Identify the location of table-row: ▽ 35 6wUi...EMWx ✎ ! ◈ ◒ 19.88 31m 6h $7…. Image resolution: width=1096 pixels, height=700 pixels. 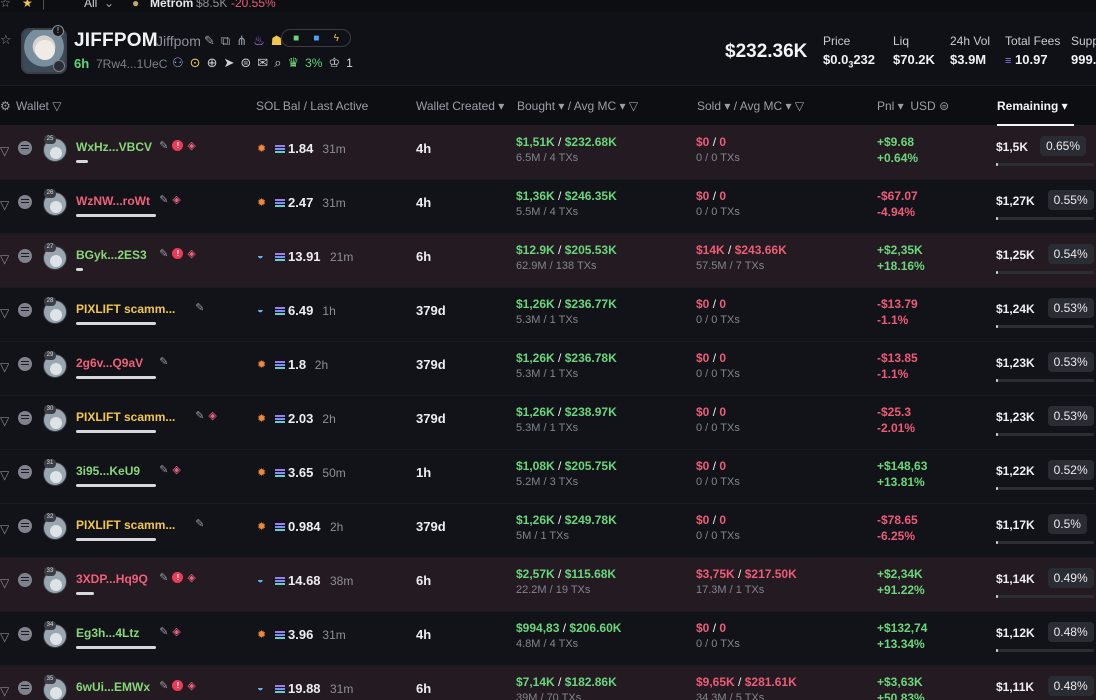
(548, 683).